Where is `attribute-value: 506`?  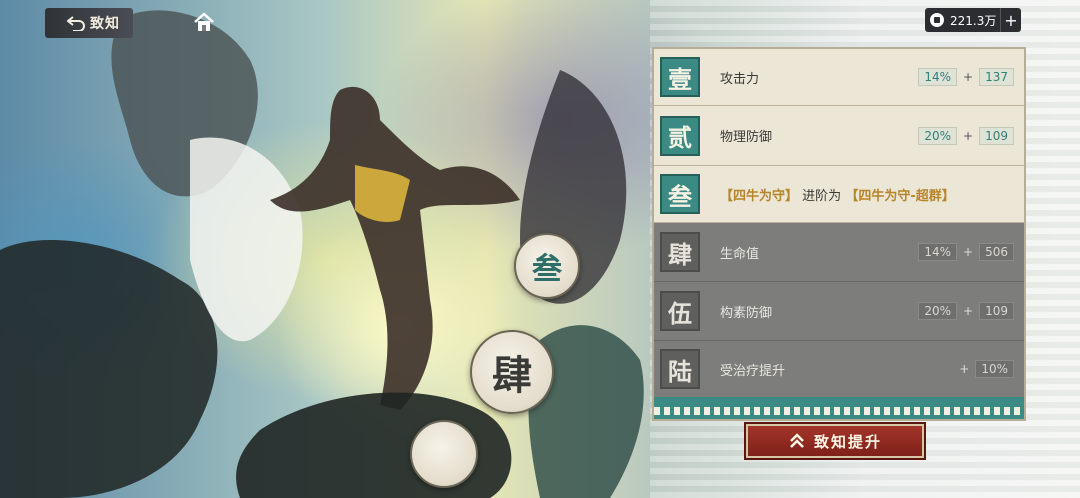
attribute-value: 506 is located at coordinates (996, 252).